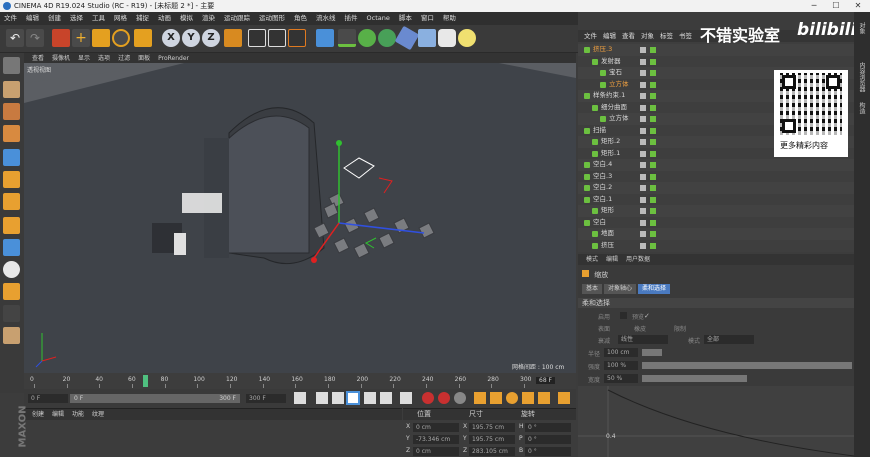 The width and height of the screenshot is (870, 457). What do you see at coordinates (610, 142) in the screenshot?
I see `object-name: 矩形.2` at bounding box center [610, 142].